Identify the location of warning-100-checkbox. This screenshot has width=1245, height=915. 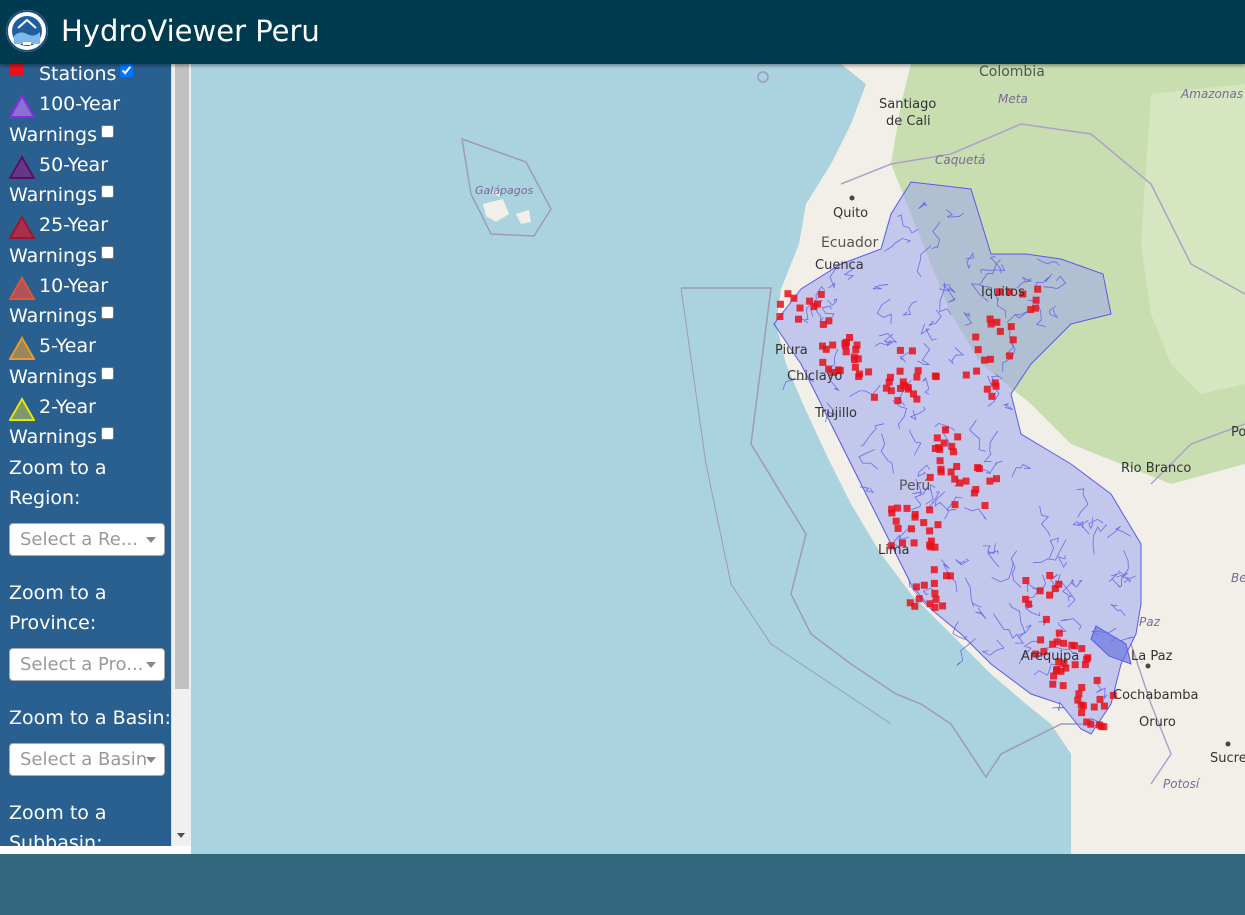
(108, 131).